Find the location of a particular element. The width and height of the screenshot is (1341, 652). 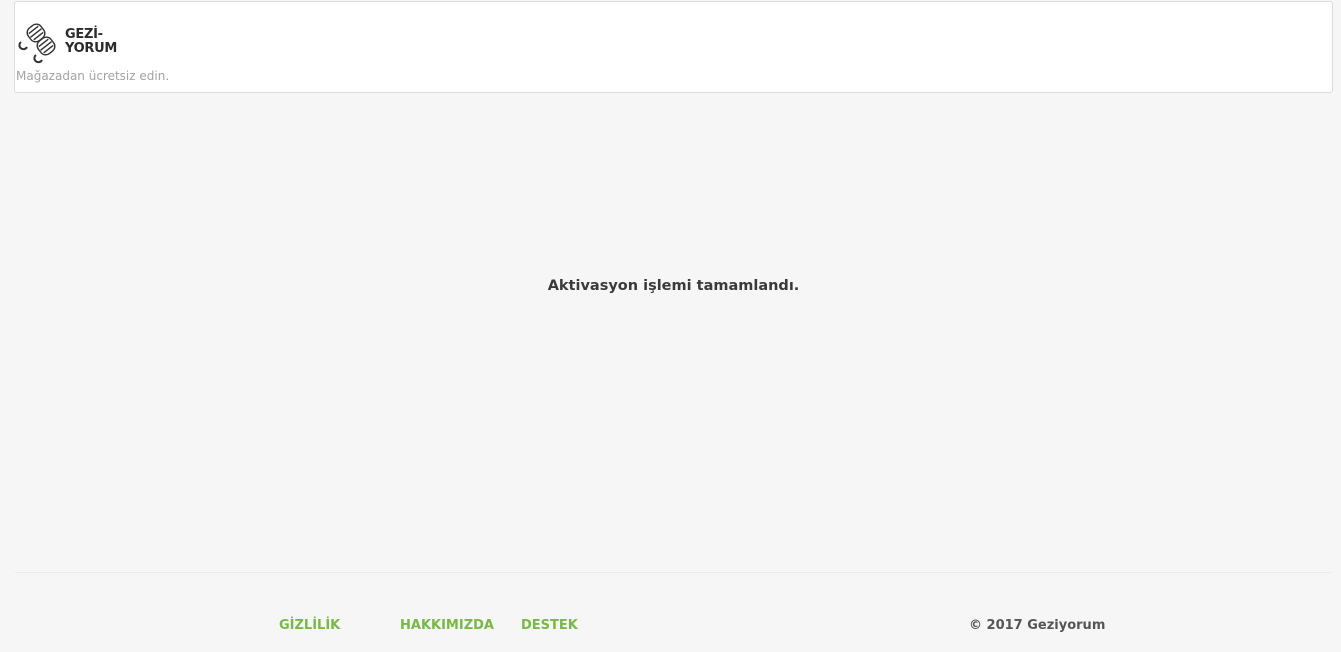

footprints-icon is located at coordinates (37, 43).